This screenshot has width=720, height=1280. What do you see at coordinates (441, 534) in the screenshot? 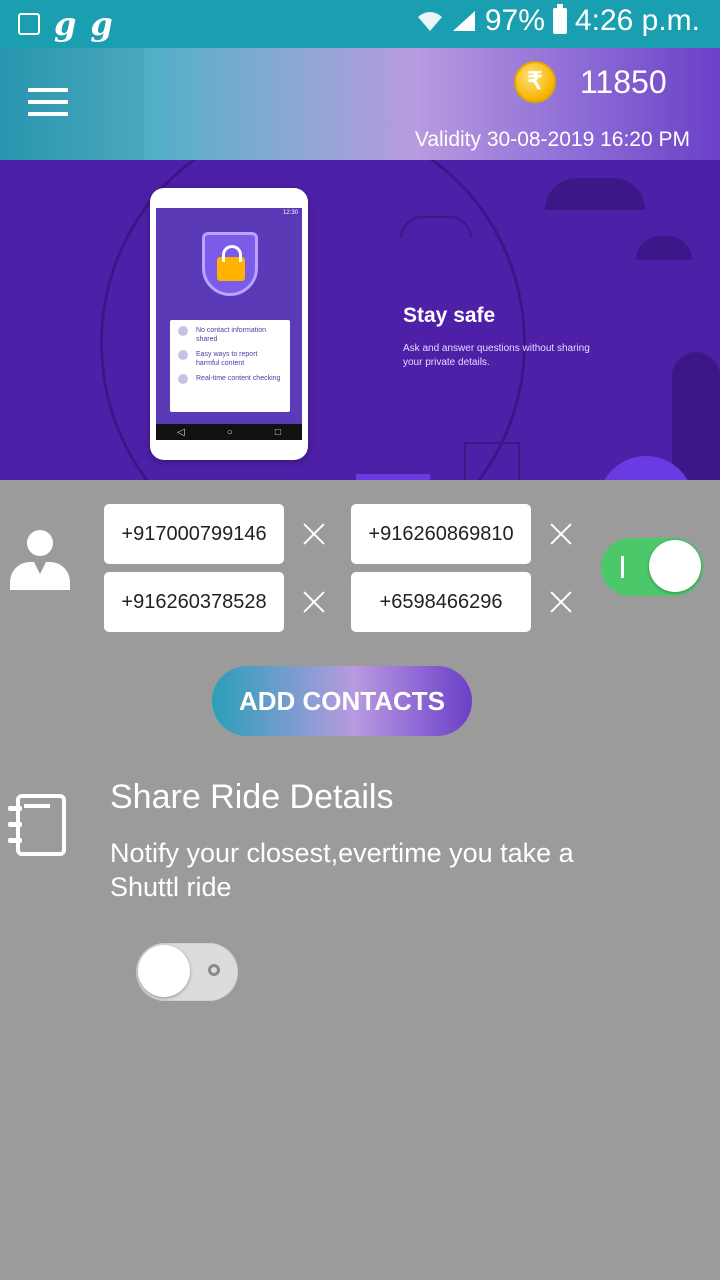
I see `contact-chip: +916260869810` at bounding box center [441, 534].